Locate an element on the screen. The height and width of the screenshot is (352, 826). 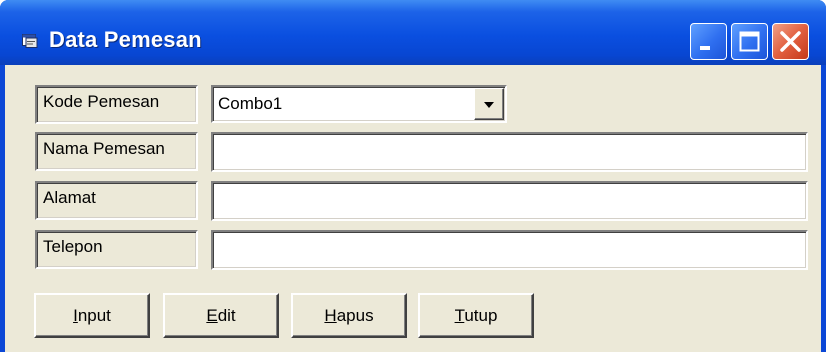
combo-dropdown-button is located at coordinates (489, 104).